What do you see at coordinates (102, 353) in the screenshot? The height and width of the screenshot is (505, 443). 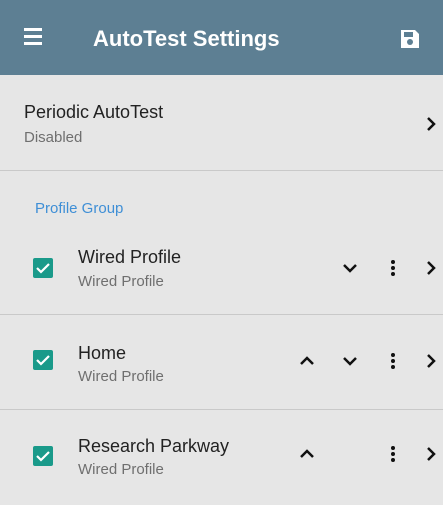 I see `profile-name: Home` at bounding box center [102, 353].